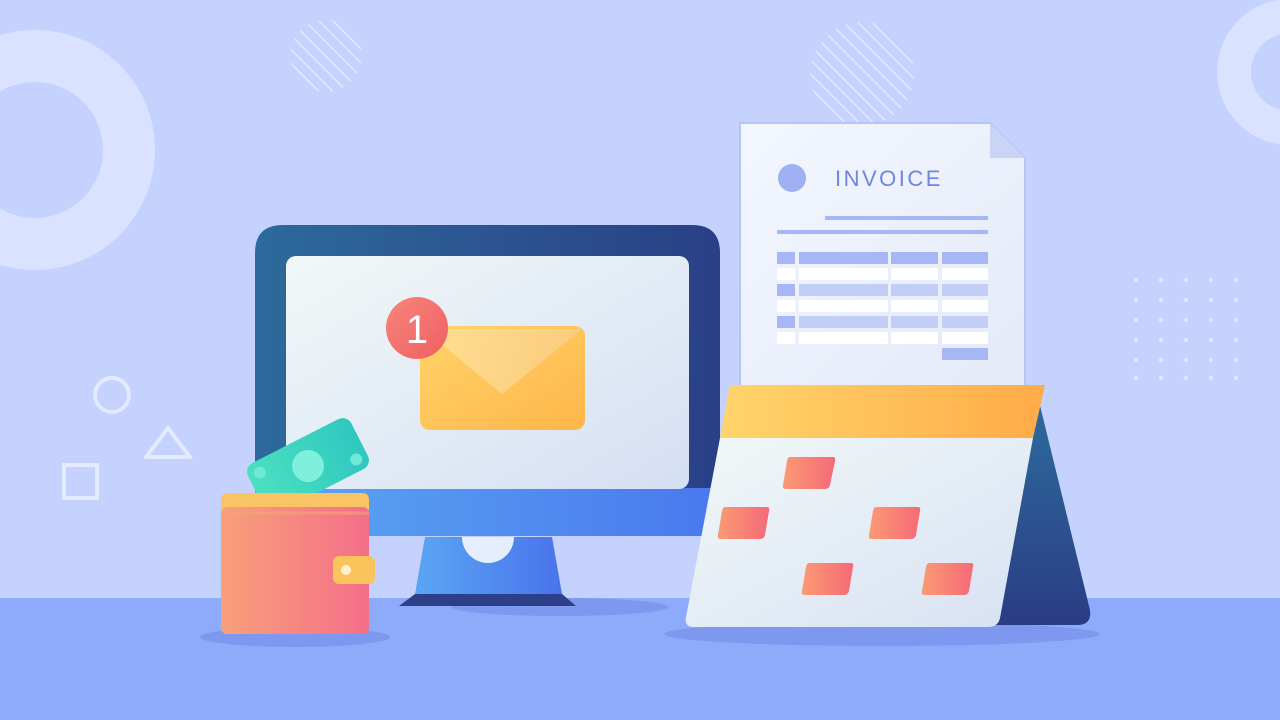 This screenshot has width=1280, height=720. What do you see at coordinates (888, 506) in the screenshot?
I see `calendar-icon` at bounding box center [888, 506].